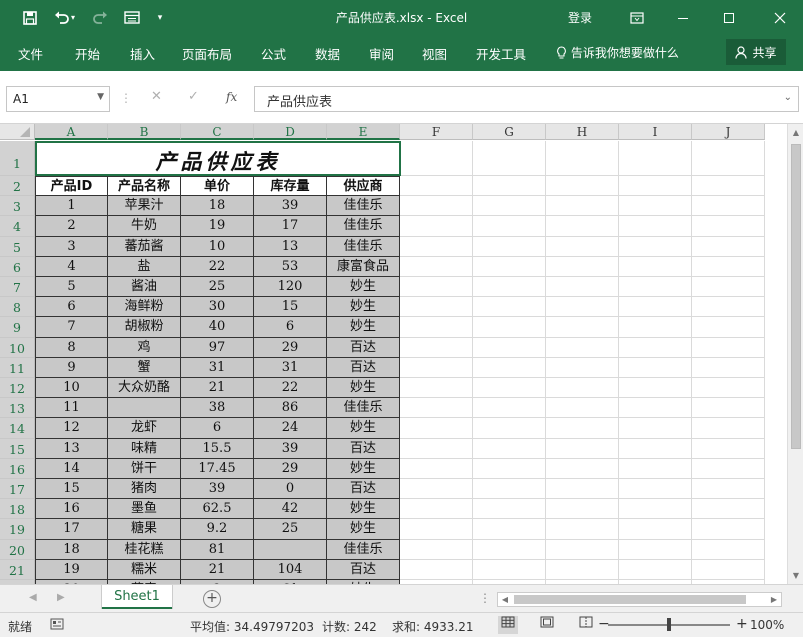 The width and height of the screenshot is (803, 637). What do you see at coordinates (290, 226) in the screenshot?
I see `table-cell: 17` at bounding box center [290, 226].